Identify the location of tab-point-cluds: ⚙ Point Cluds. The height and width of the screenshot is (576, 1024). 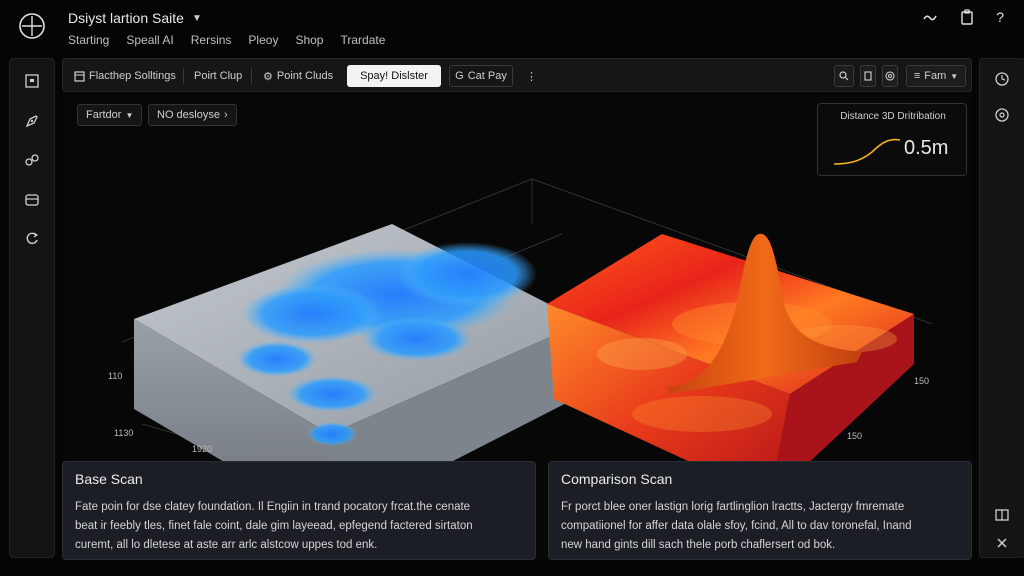
(298, 76).